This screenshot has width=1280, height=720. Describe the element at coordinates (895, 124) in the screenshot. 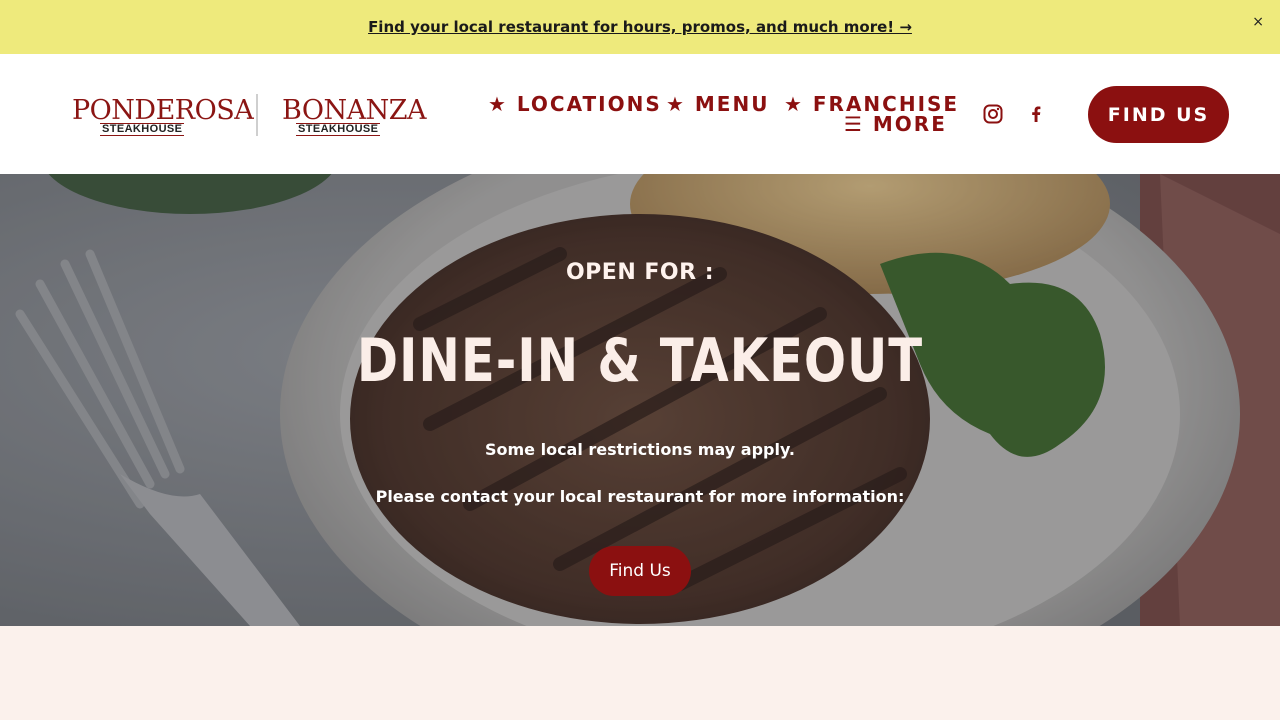

I see `nav-more: ☰ MORE` at that location.